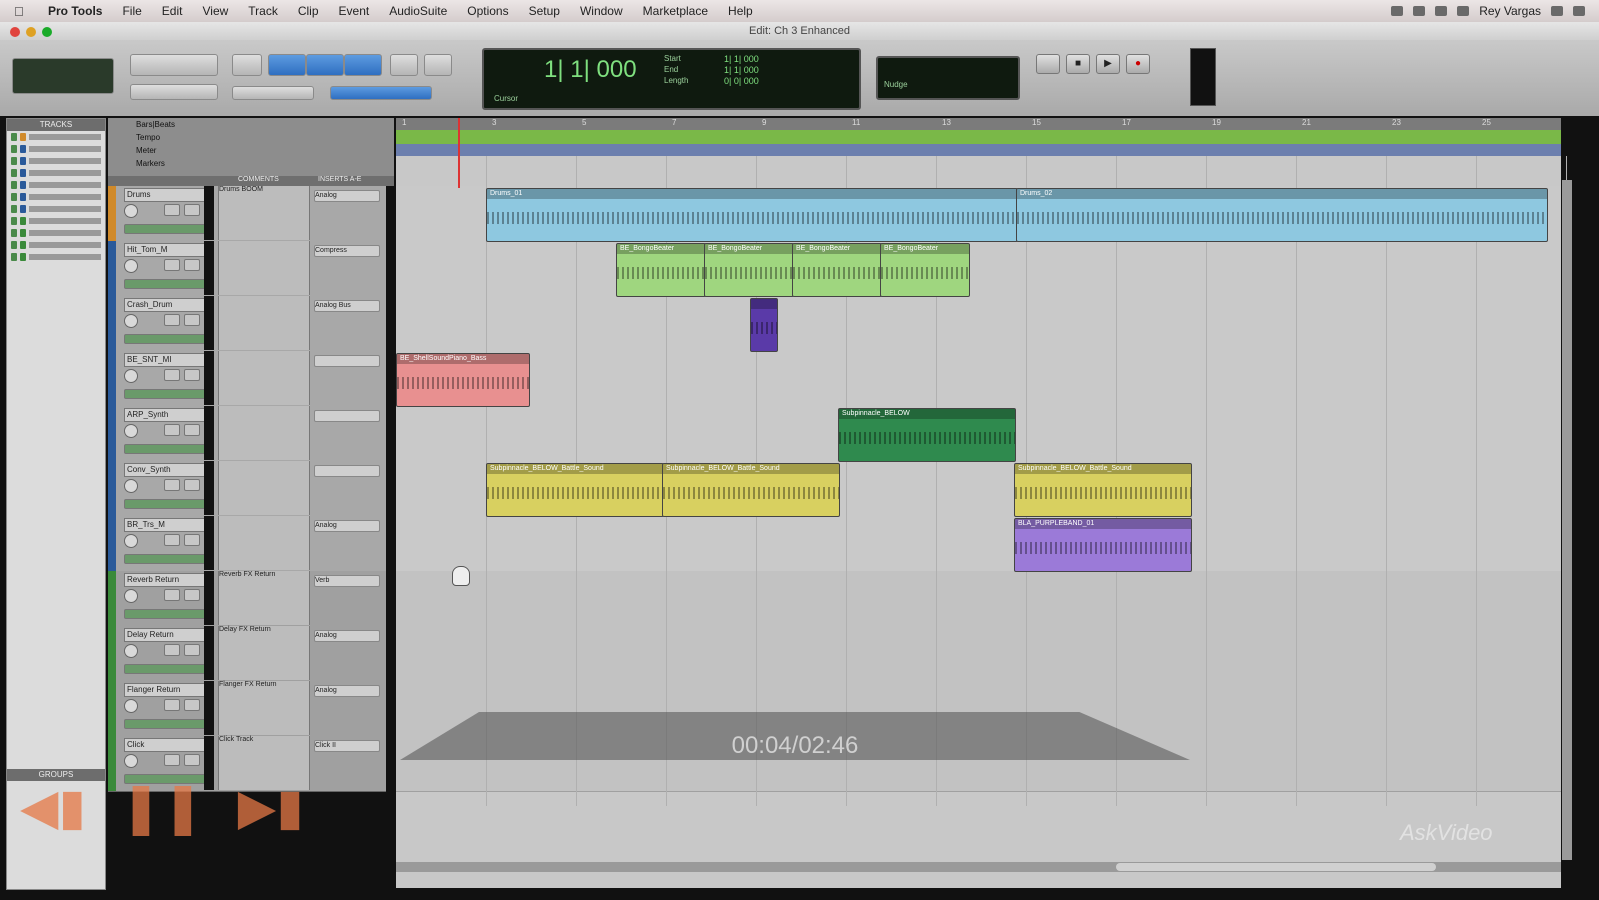 The width and height of the screenshot is (1599, 900). Describe the element at coordinates (1108, 64) in the screenshot. I see `play-button: ▶` at that location.